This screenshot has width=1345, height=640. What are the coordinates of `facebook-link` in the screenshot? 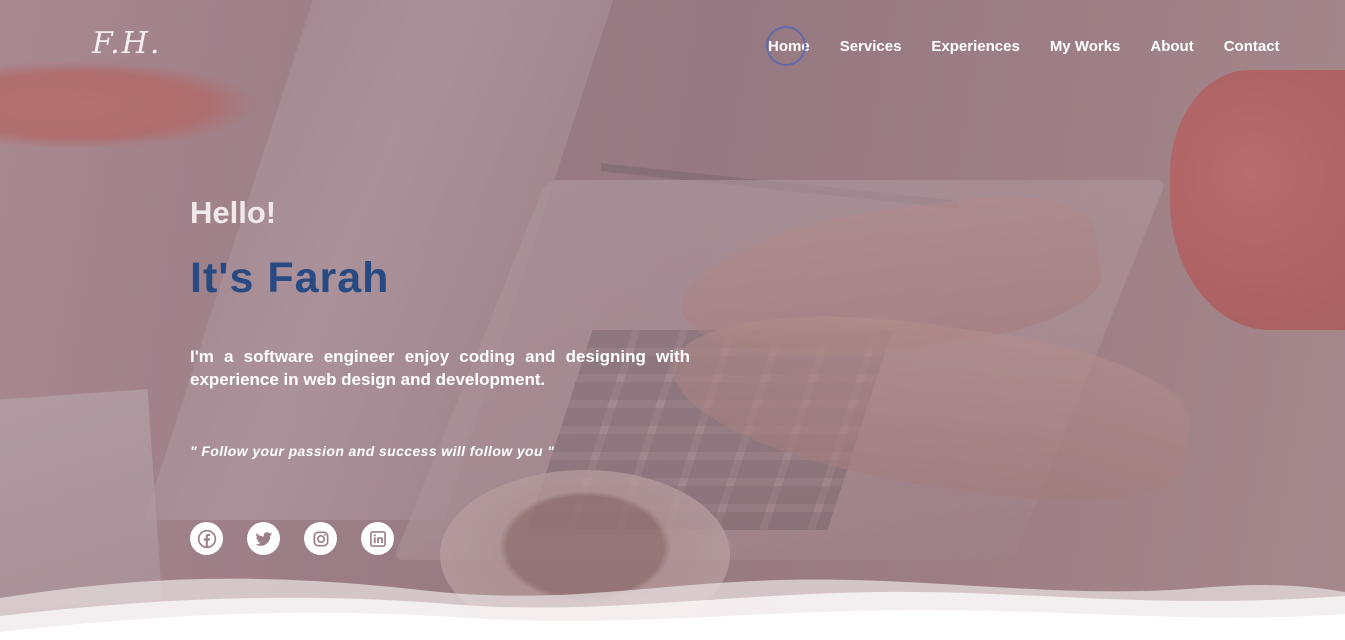 It's located at (206, 538).